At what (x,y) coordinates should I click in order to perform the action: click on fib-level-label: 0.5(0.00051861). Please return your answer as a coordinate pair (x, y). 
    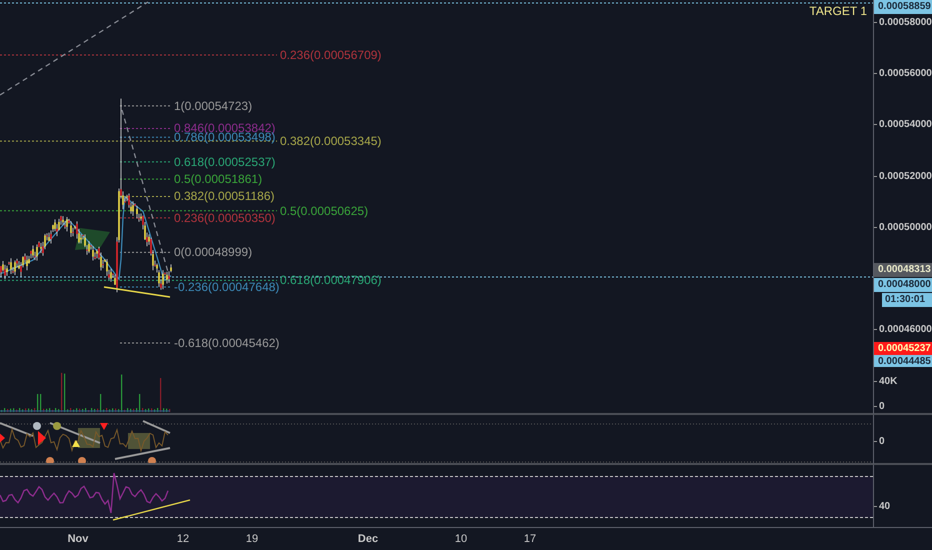
    Looking at the image, I should click on (218, 179).